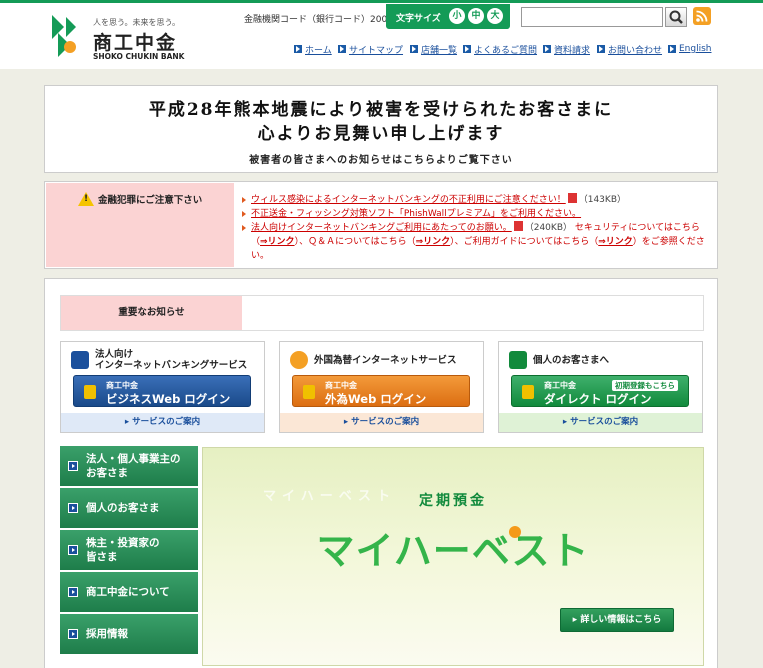  I want to click on nav-faq-link: よくあるご質問, so click(505, 49).